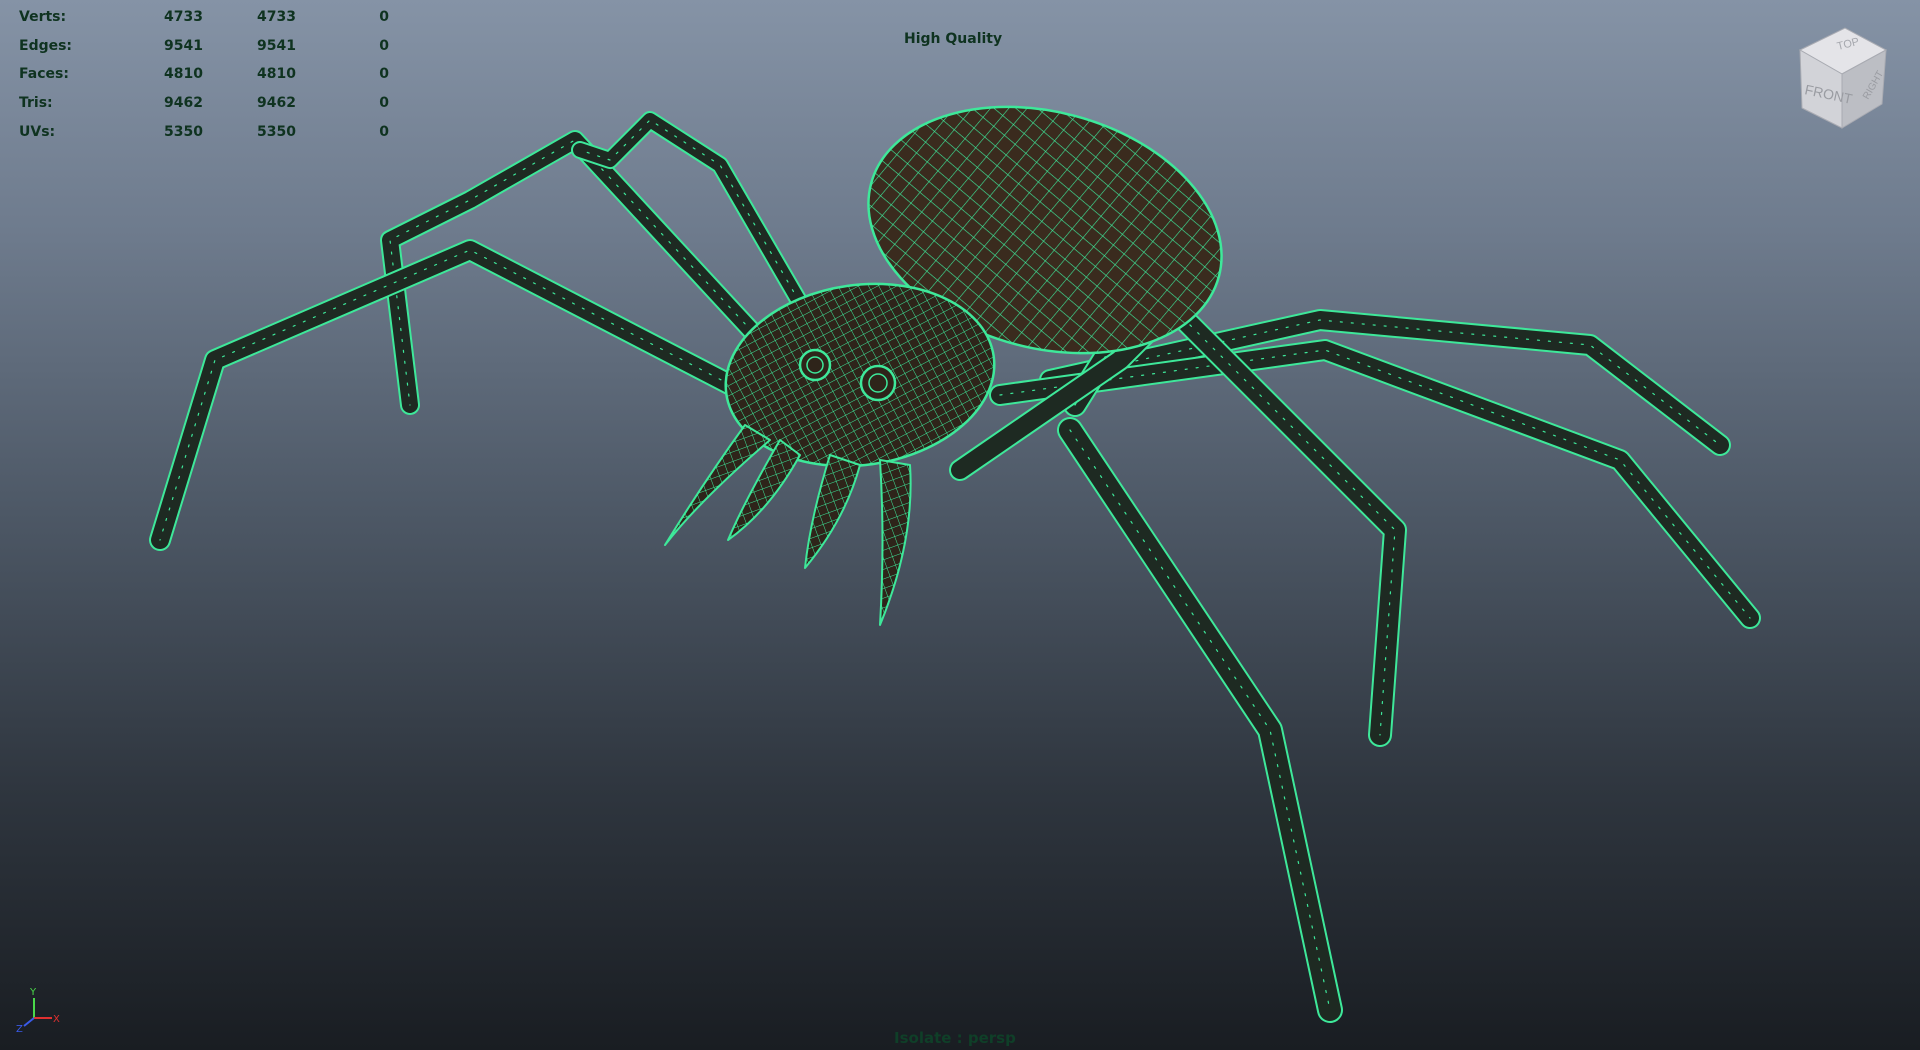 The image size is (1920, 1050). Describe the element at coordinates (1200, 720) in the screenshot. I see `leg-front-right` at that location.